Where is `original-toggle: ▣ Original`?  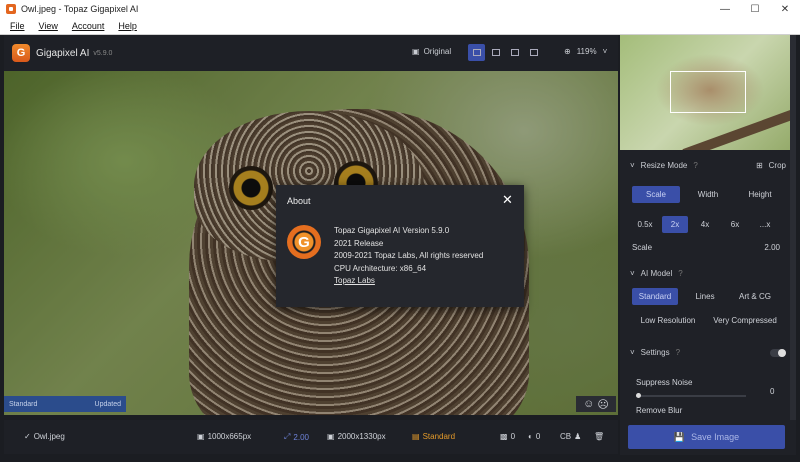 original-toggle: ▣ Original is located at coordinates (431, 51).